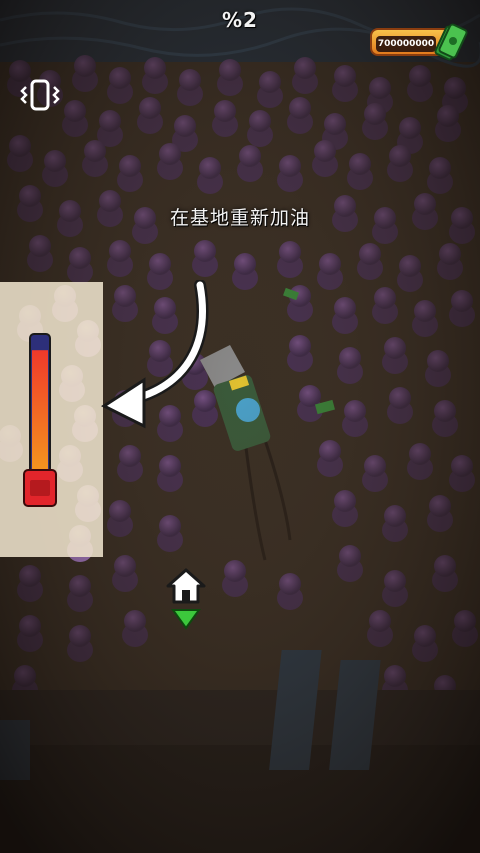 The height and width of the screenshot is (853, 480). I want to click on fuel-gauge, so click(40, 420).